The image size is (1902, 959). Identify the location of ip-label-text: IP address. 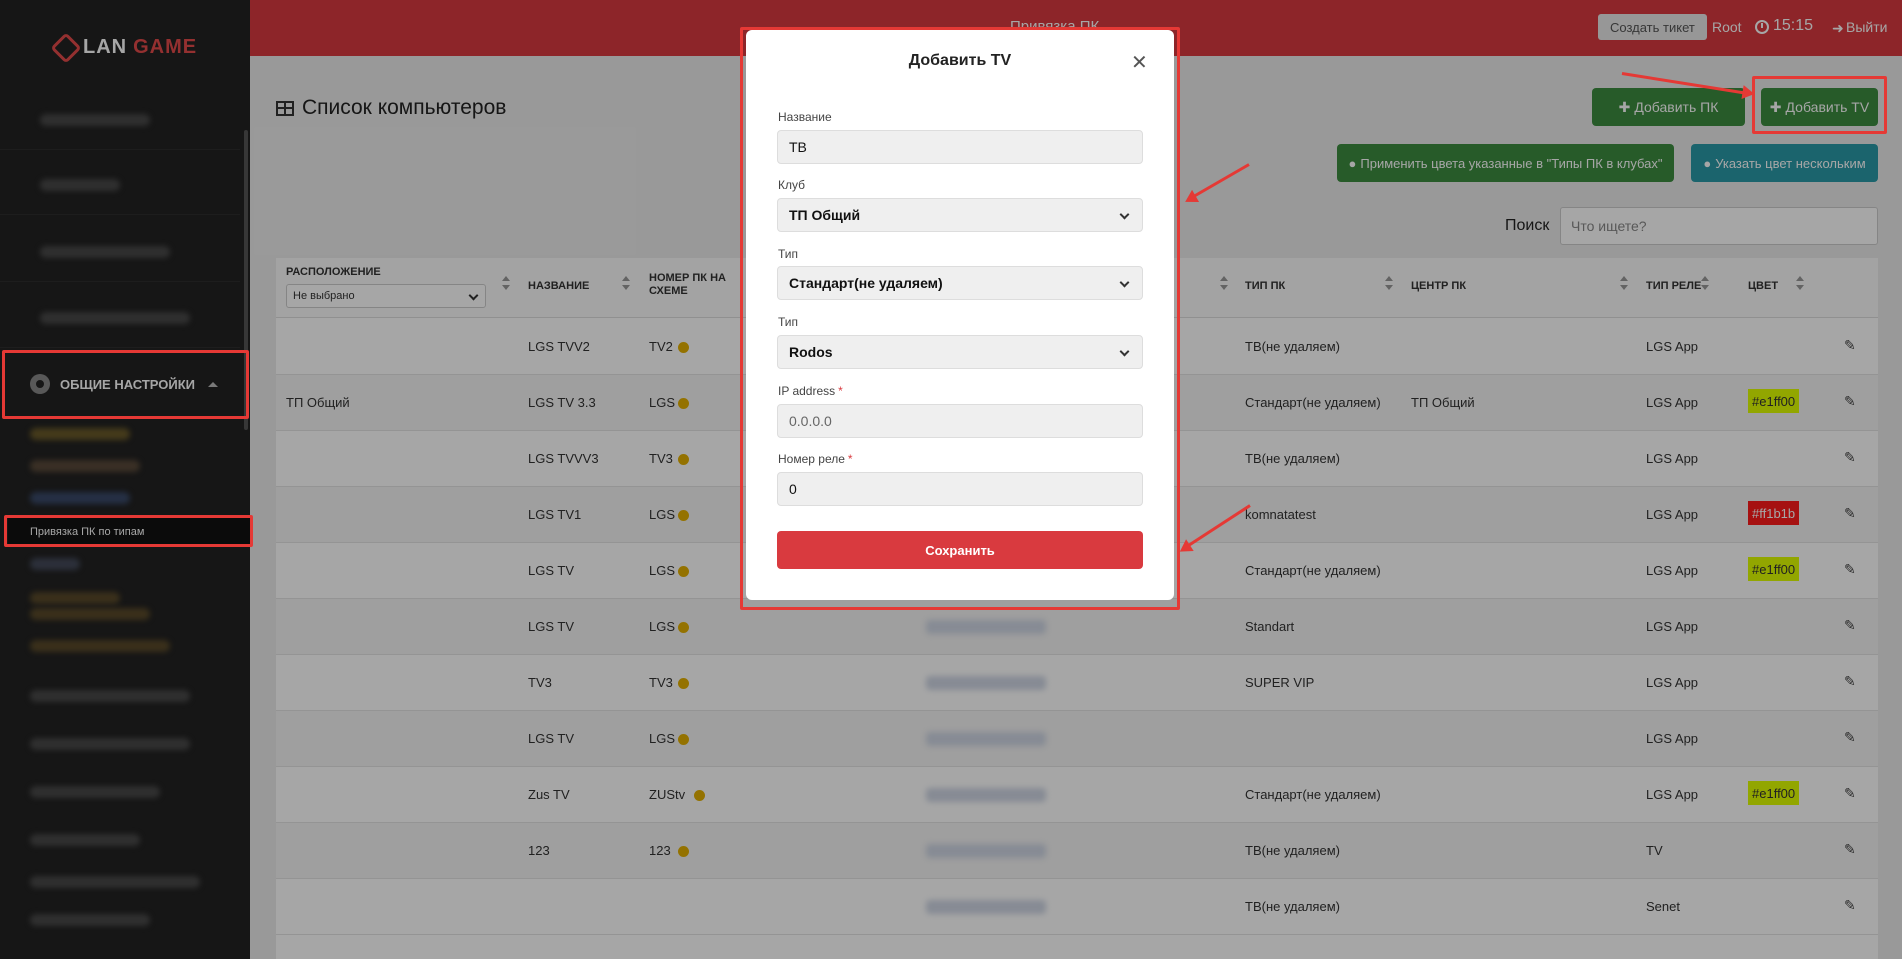
(807, 391).